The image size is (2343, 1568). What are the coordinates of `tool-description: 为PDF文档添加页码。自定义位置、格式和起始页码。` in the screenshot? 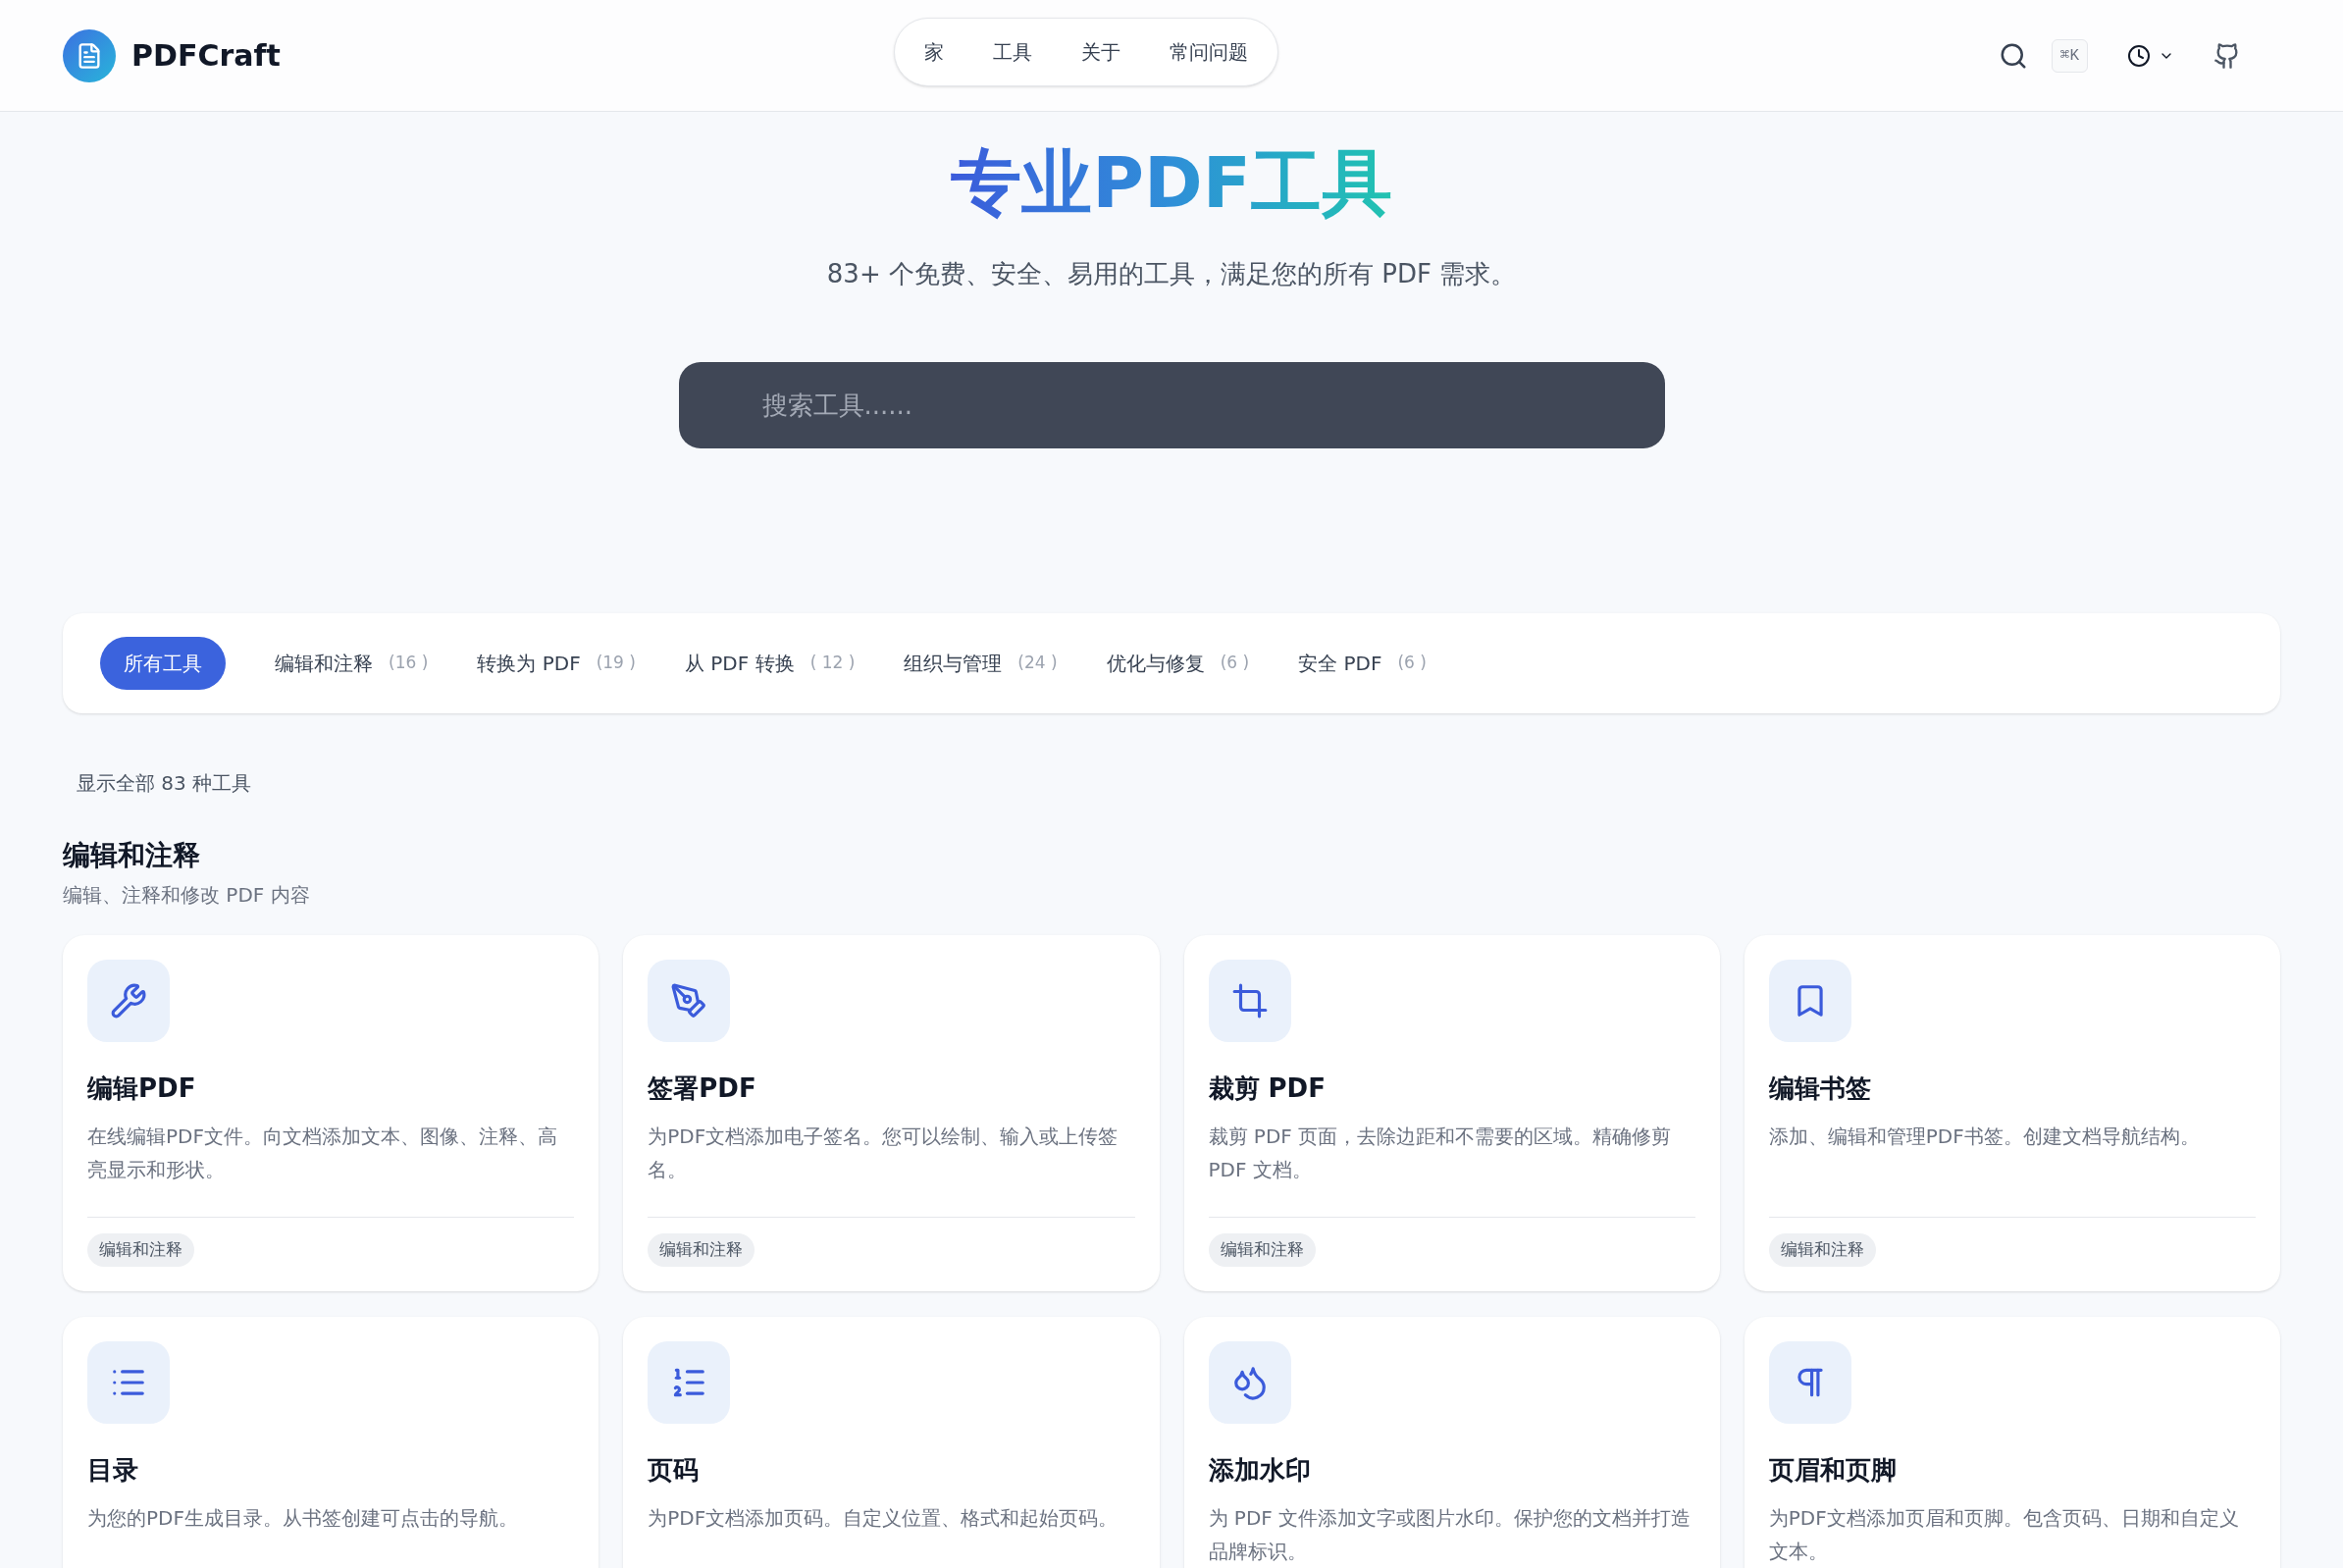 It's located at (884, 1518).